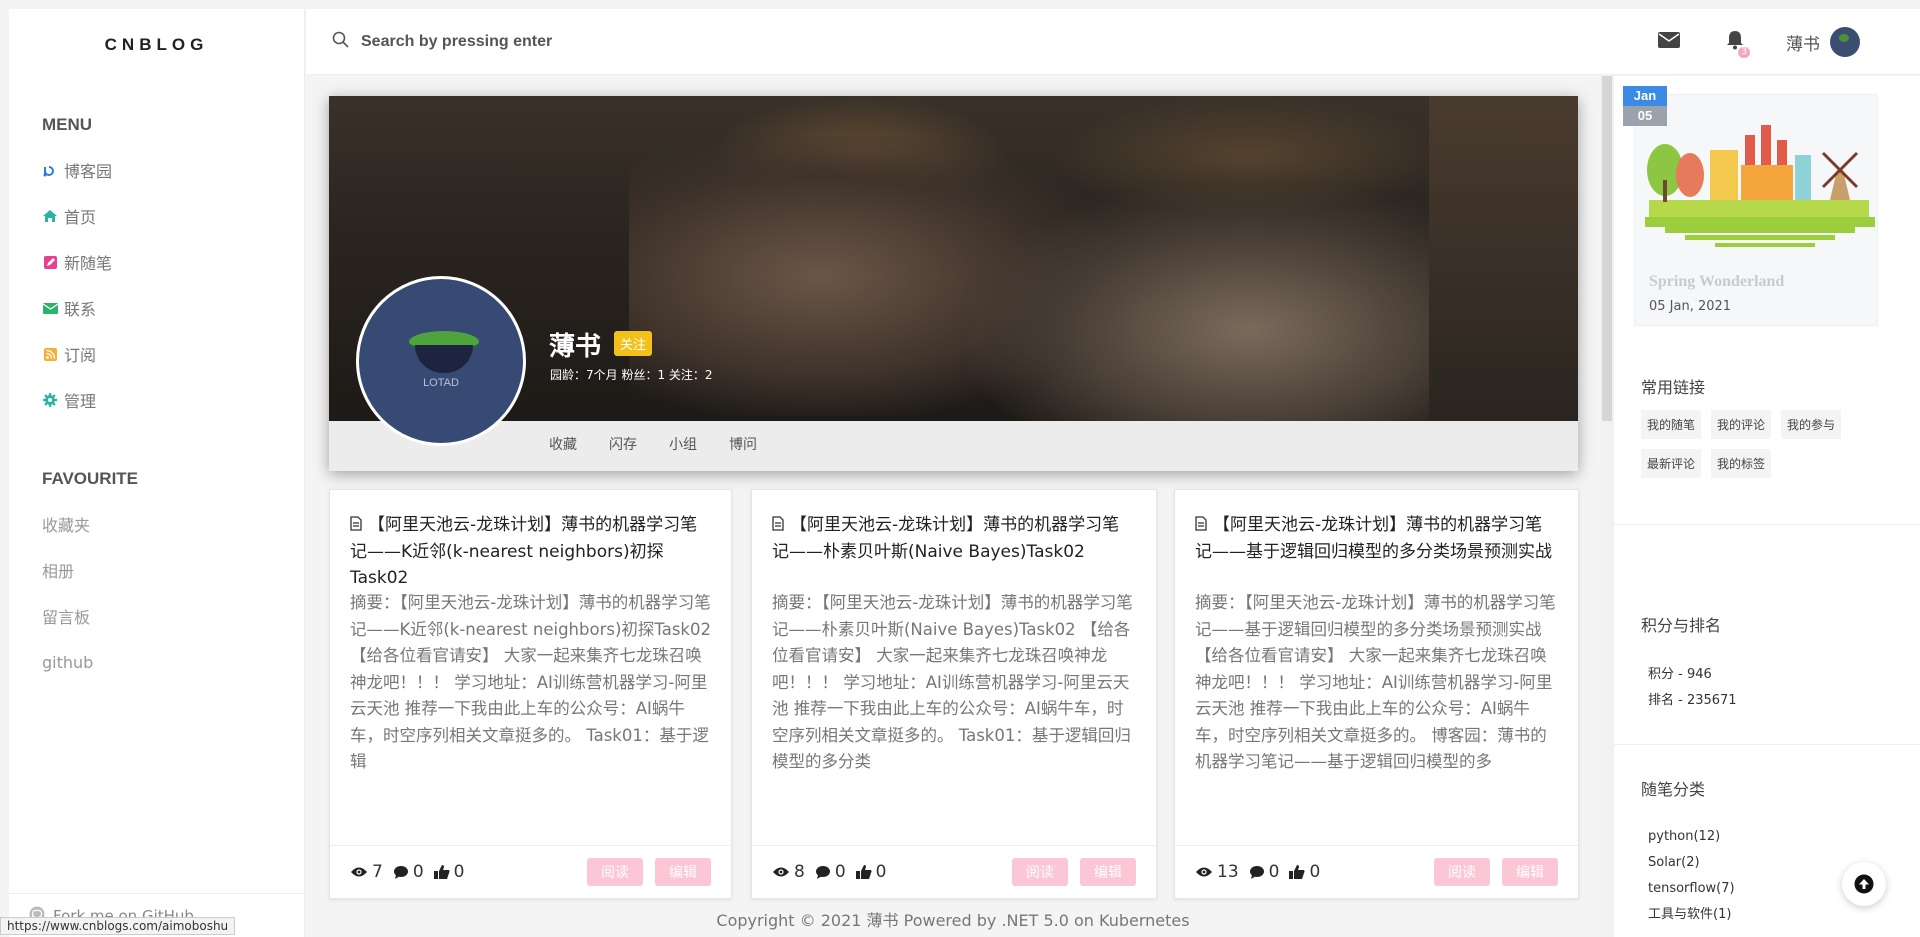 The height and width of the screenshot is (937, 1920). I want to click on rank-title: 积分与排名, so click(1681, 625).